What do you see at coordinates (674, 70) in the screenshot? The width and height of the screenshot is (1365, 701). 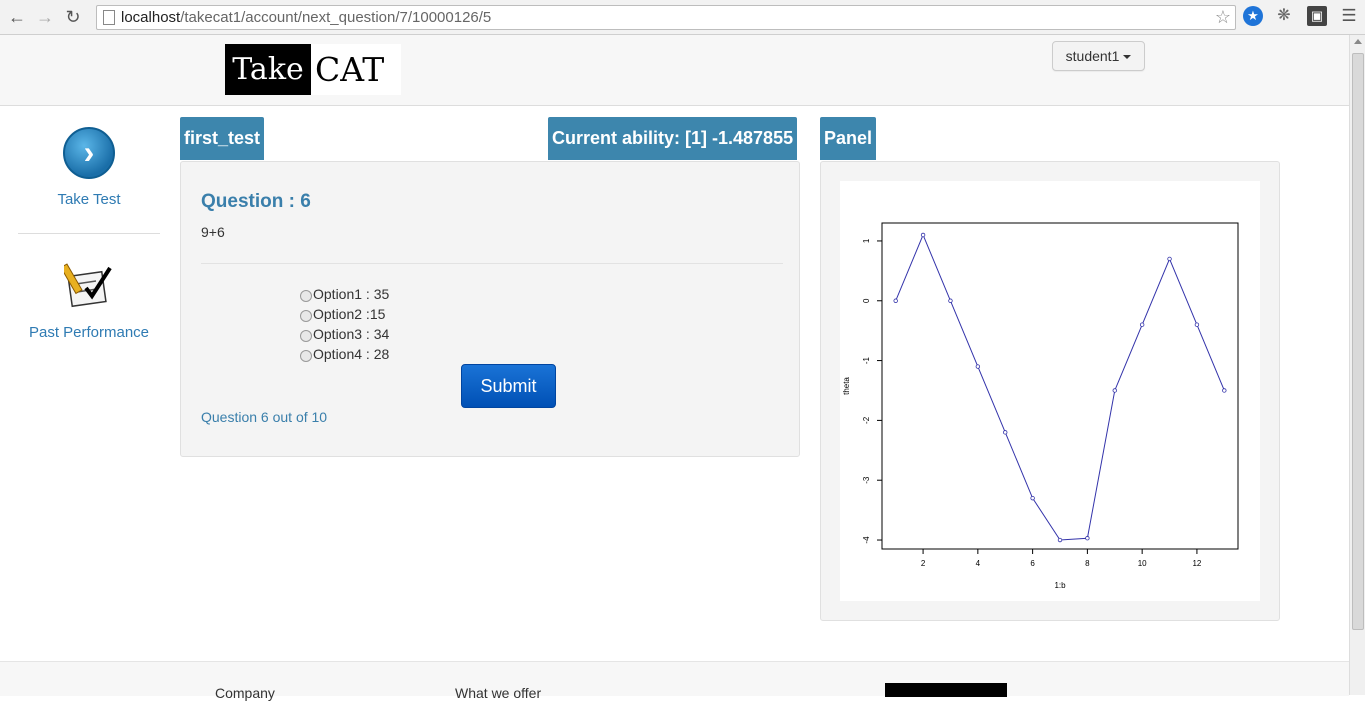 I see `app-header: Take CAT student1` at bounding box center [674, 70].